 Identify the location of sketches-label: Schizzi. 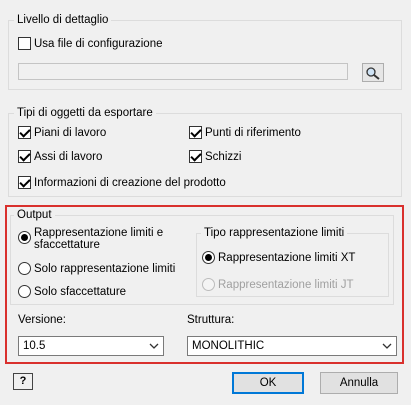
(223, 156).